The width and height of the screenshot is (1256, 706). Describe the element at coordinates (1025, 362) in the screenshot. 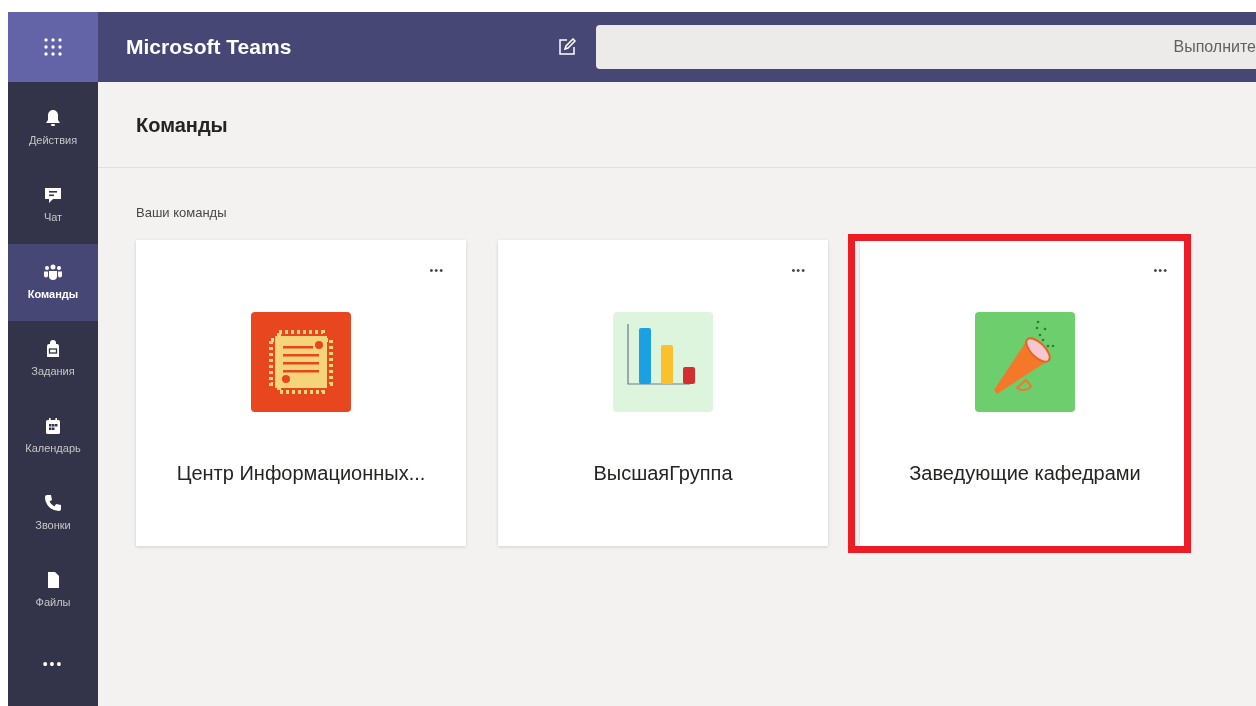

I see `megaphone-icon` at that location.